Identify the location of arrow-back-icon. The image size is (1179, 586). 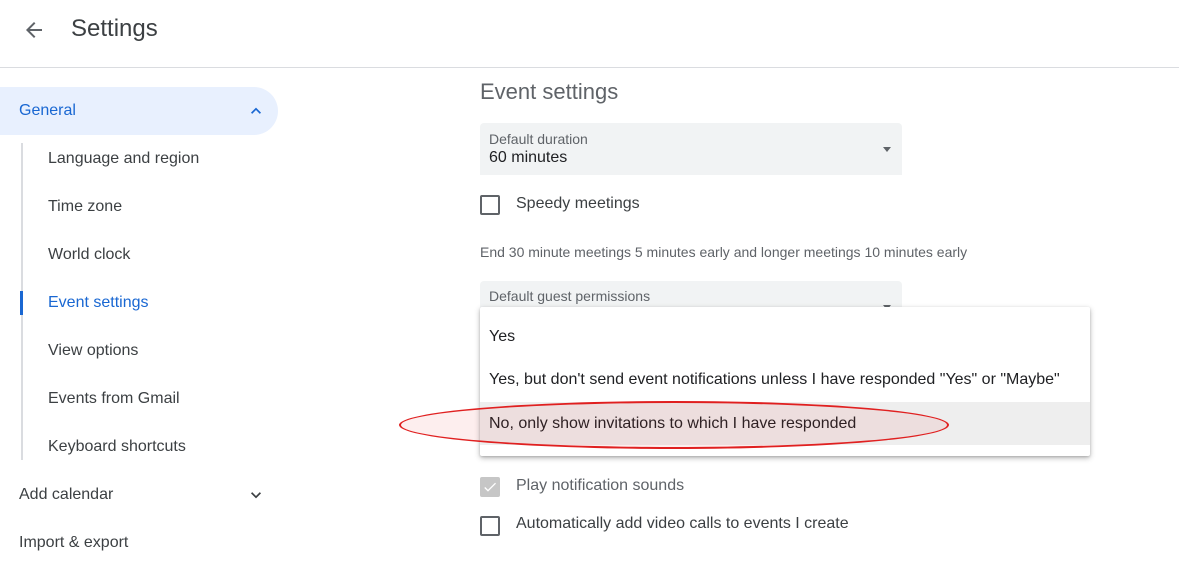
(34, 30).